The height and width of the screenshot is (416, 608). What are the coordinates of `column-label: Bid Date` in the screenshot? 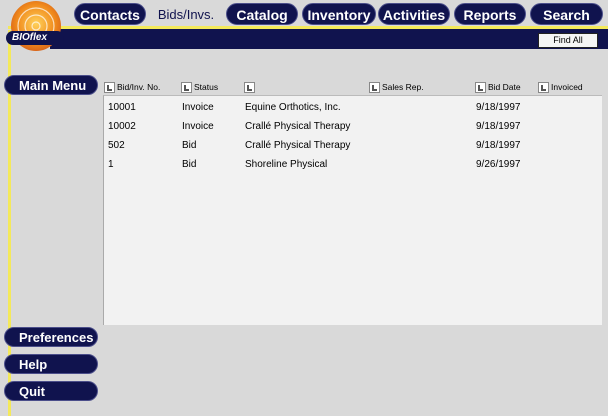 It's located at (504, 87).